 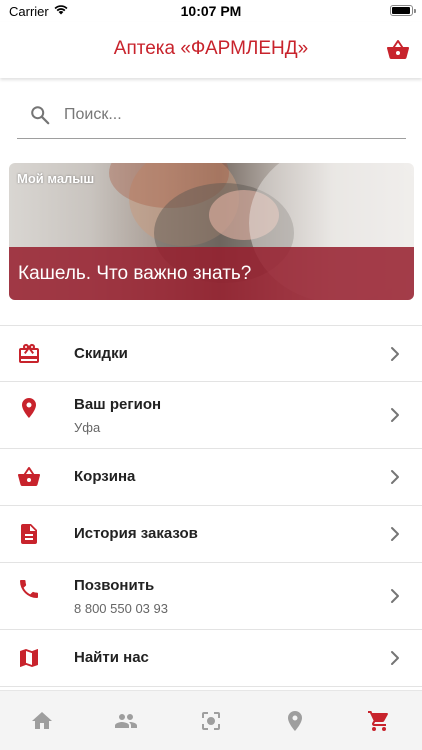 What do you see at coordinates (40, 115) in the screenshot?
I see `search-icon` at bounding box center [40, 115].